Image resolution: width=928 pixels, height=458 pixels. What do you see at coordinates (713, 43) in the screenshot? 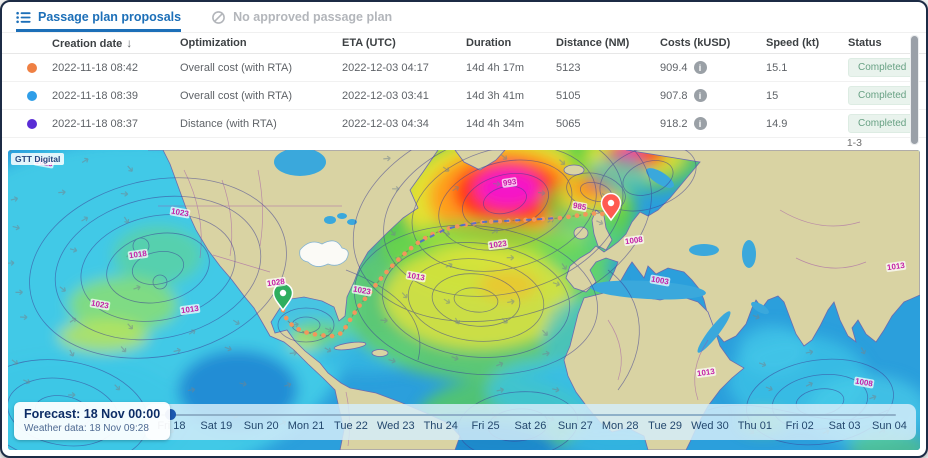
I see `col-costs: Costs (kUSD)` at bounding box center [713, 43].